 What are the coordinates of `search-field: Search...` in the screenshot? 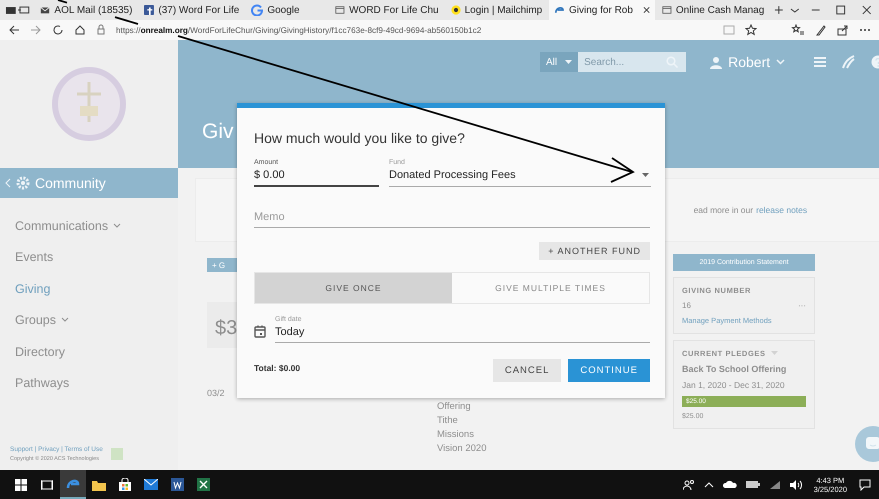 It's located at (618, 62).